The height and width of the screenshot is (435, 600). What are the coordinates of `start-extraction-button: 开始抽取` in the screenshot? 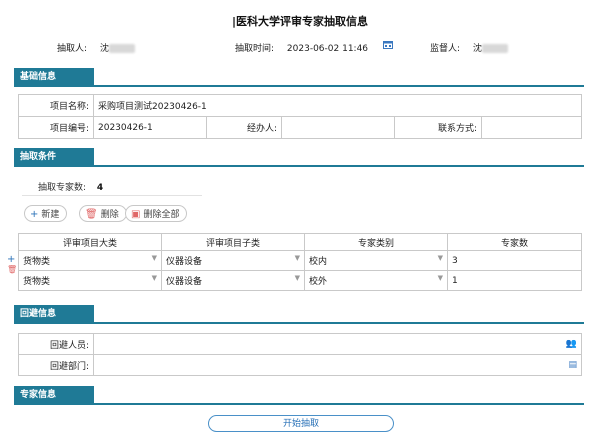 It's located at (301, 423).